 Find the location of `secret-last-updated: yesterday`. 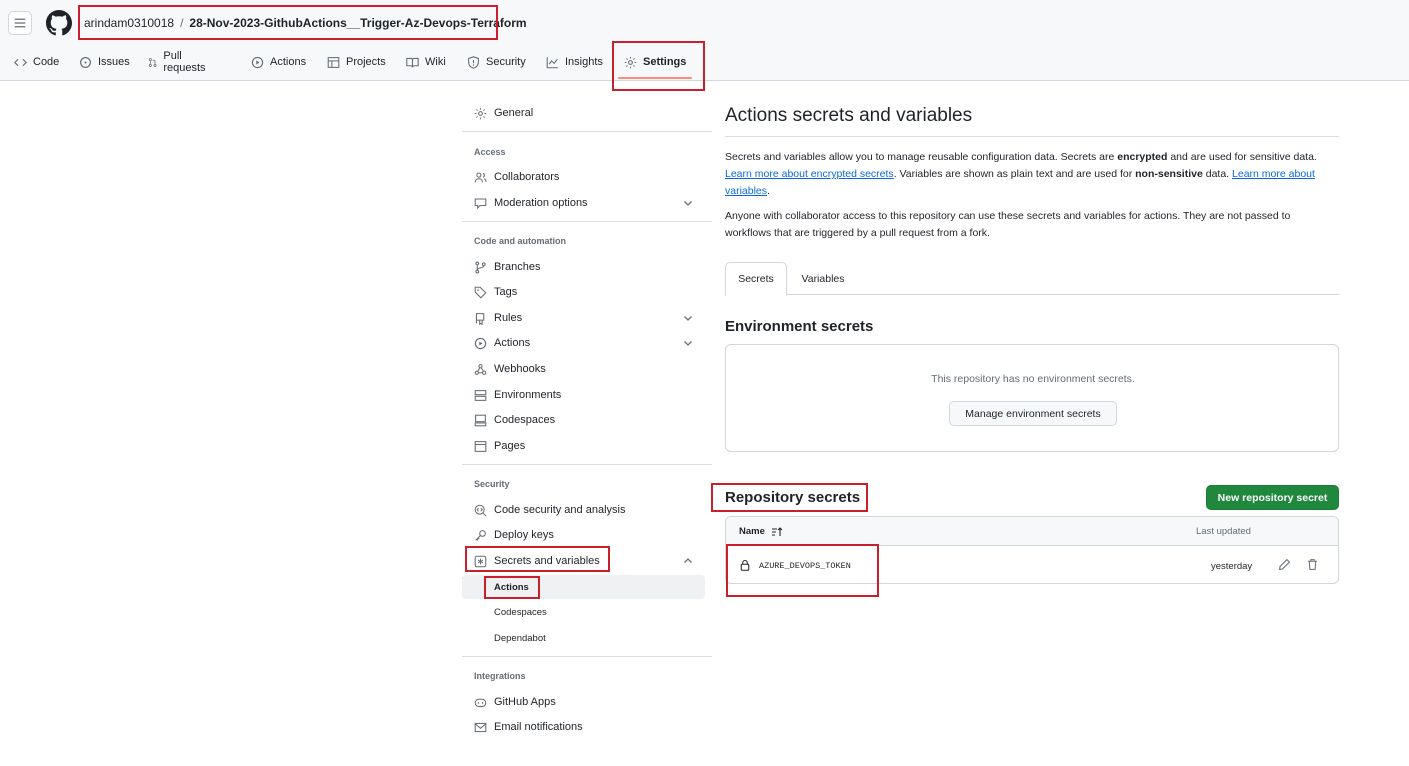

secret-last-updated: yesterday is located at coordinates (1232, 566).